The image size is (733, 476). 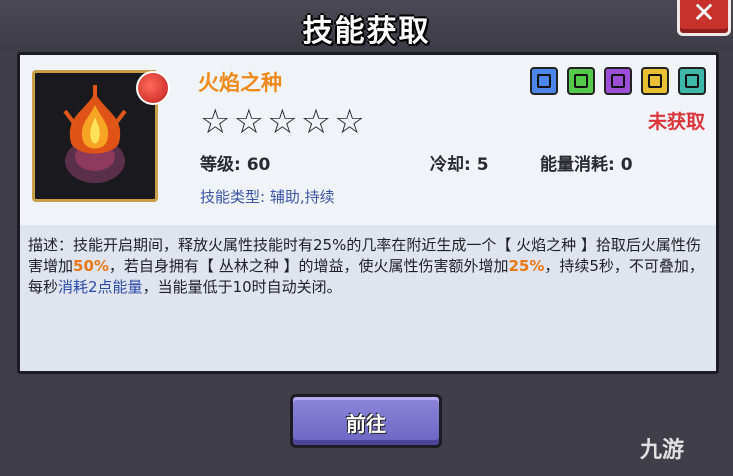 What do you see at coordinates (100, 287) in the screenshot?
I see `desc-value-3: 消耗2点能量` at bounding box center [100, 287].